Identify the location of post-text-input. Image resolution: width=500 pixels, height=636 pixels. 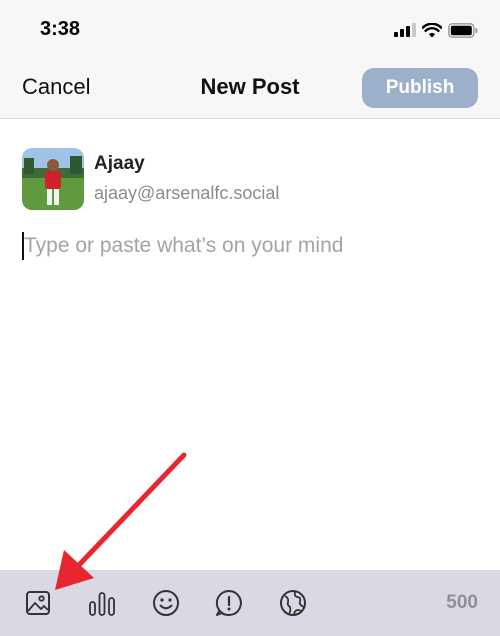
(254, 246).